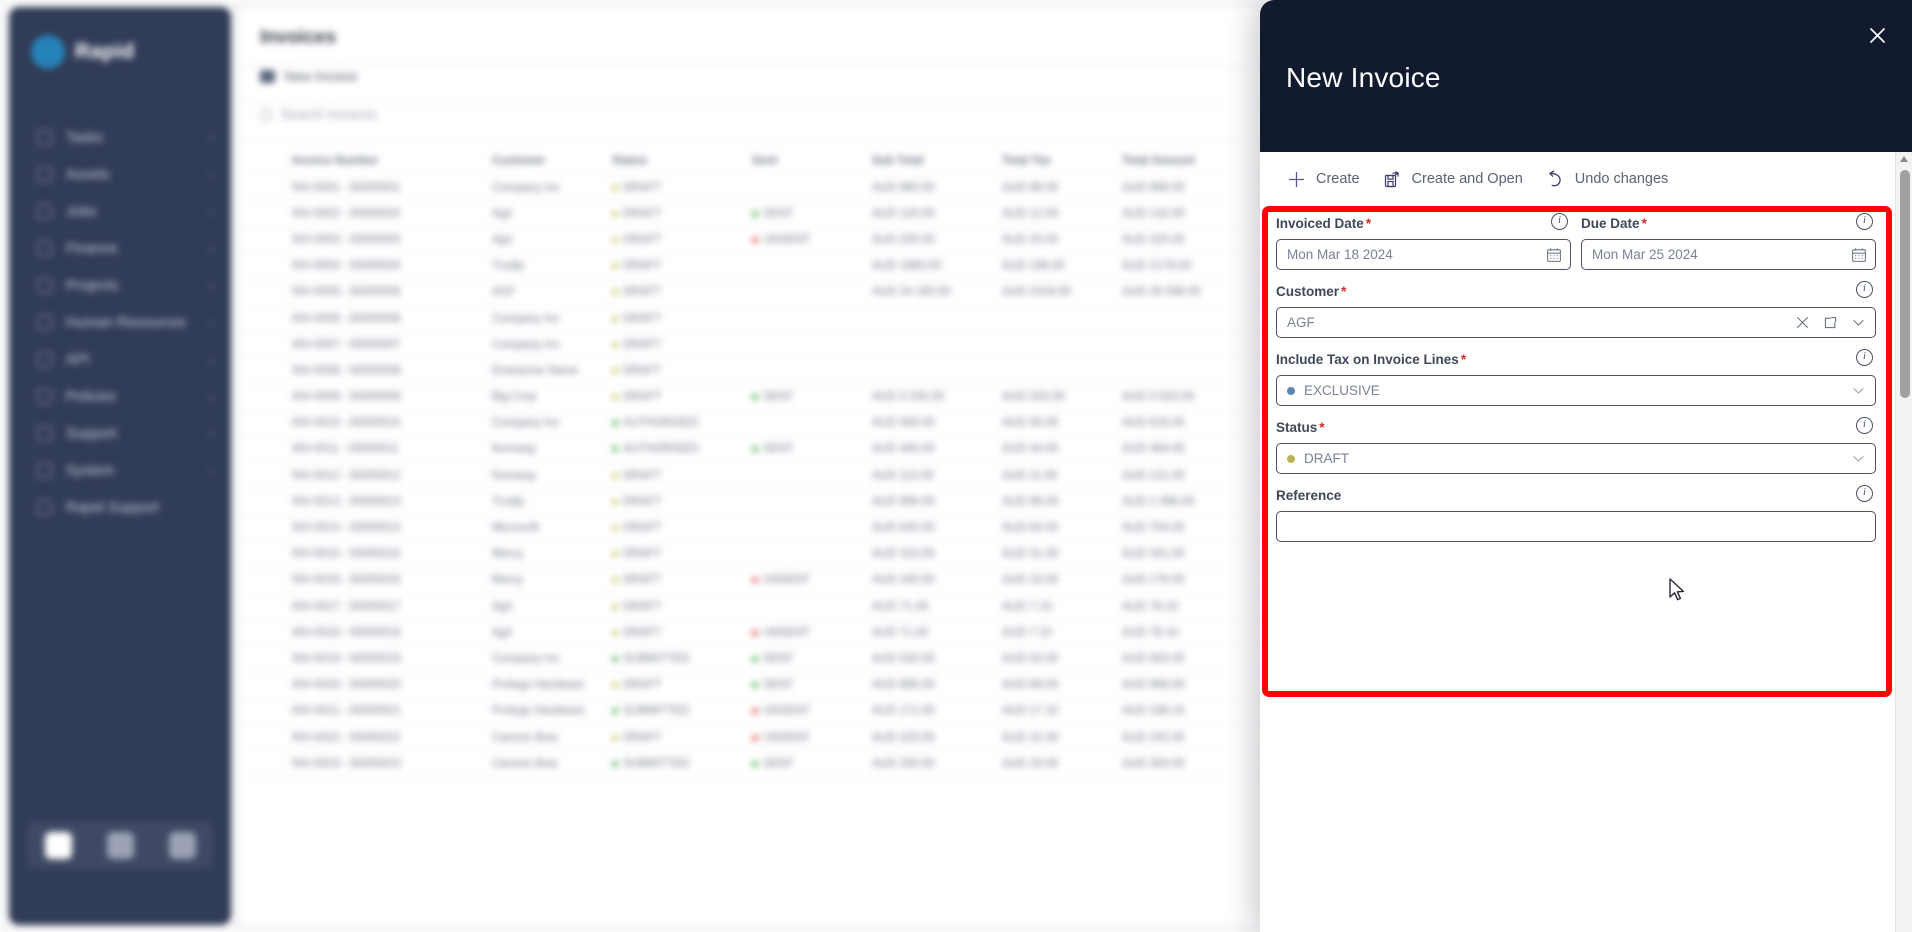 The height and width of the screenshot is (932, 1912). Describe the element at coordinates (120, 396) in the screenshot. I see `sidebar-item-policies: Policies ›` at that location.